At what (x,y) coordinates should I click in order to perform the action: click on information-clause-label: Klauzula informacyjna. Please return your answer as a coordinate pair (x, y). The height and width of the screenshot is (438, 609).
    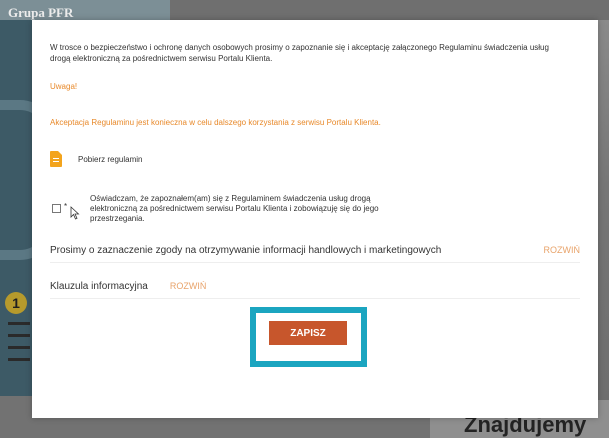
    Looking at the image, I should click on (99, 286).